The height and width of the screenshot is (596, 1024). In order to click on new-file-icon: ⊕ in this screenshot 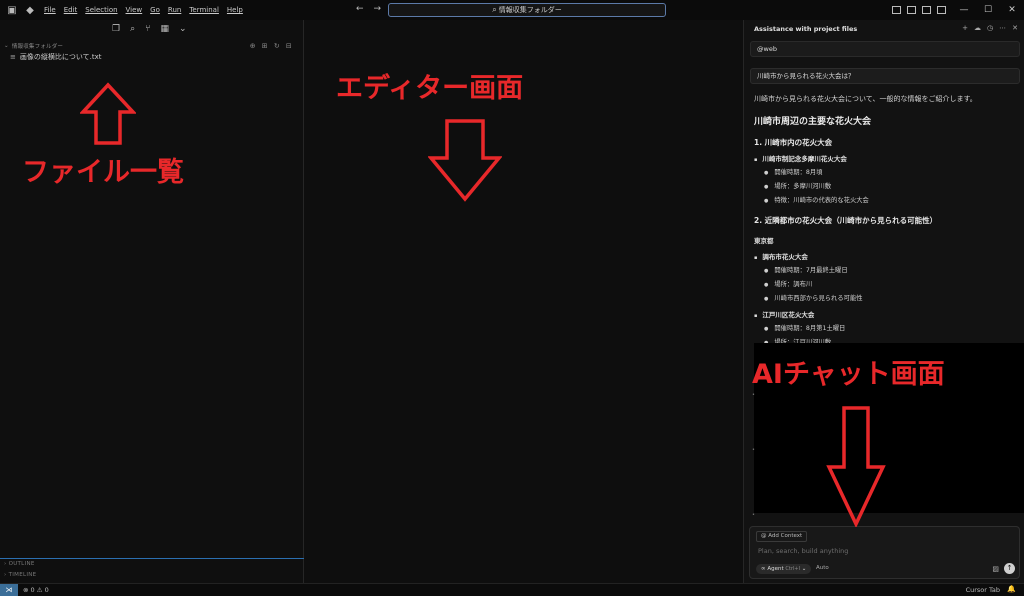, I will do `click(253, 46)`.